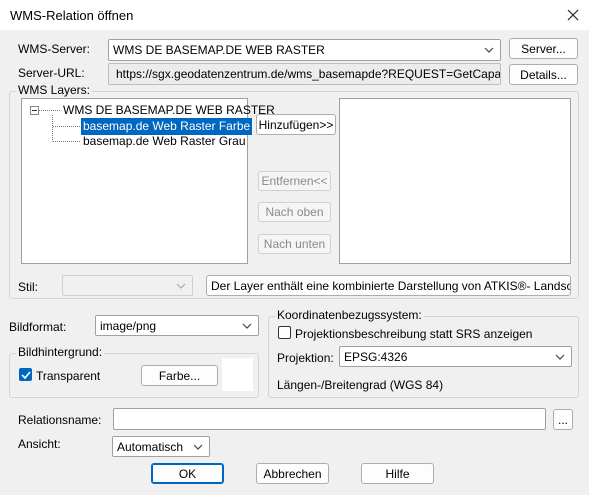 The height and width of the screenshot is (495, 589). What do you see at coordinates (72, 15) in the screenshot?
I see `window-title: WMS-Relation öffnen` at bounding box center [72, 15].